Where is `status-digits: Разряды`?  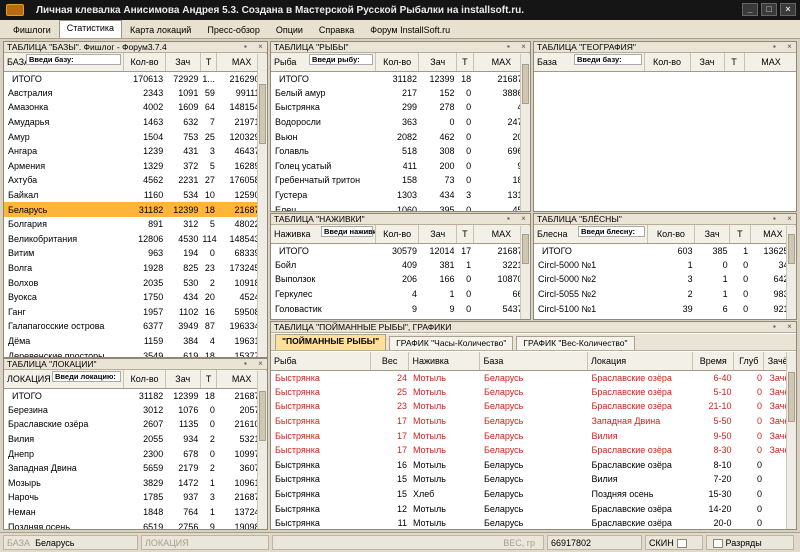
status-digits: Разряды is located at coordinates (750, 542).